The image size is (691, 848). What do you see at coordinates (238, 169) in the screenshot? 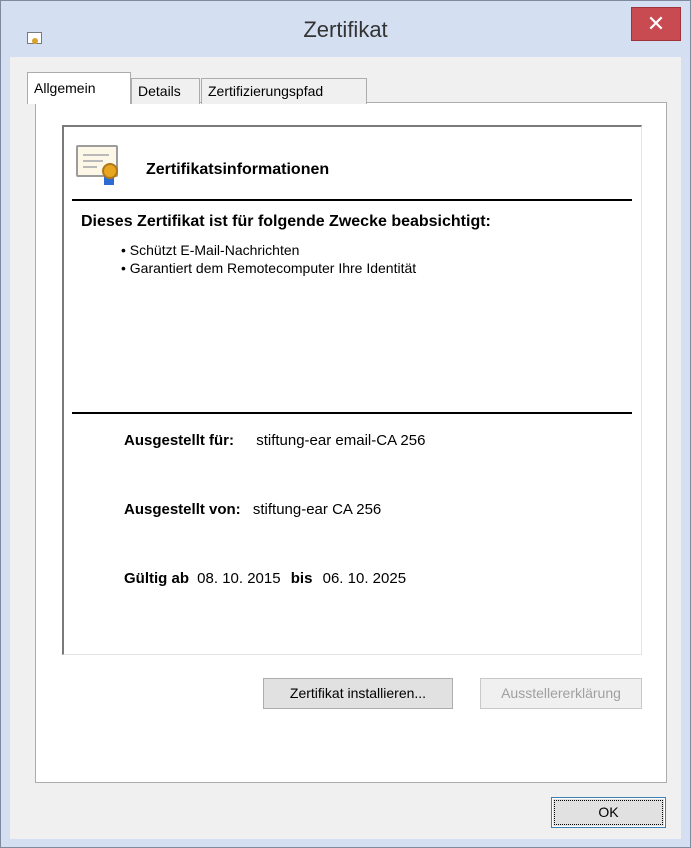
I see `certificate-info-title: Zertifikatsinformationen` at bounding box center [238, 169].